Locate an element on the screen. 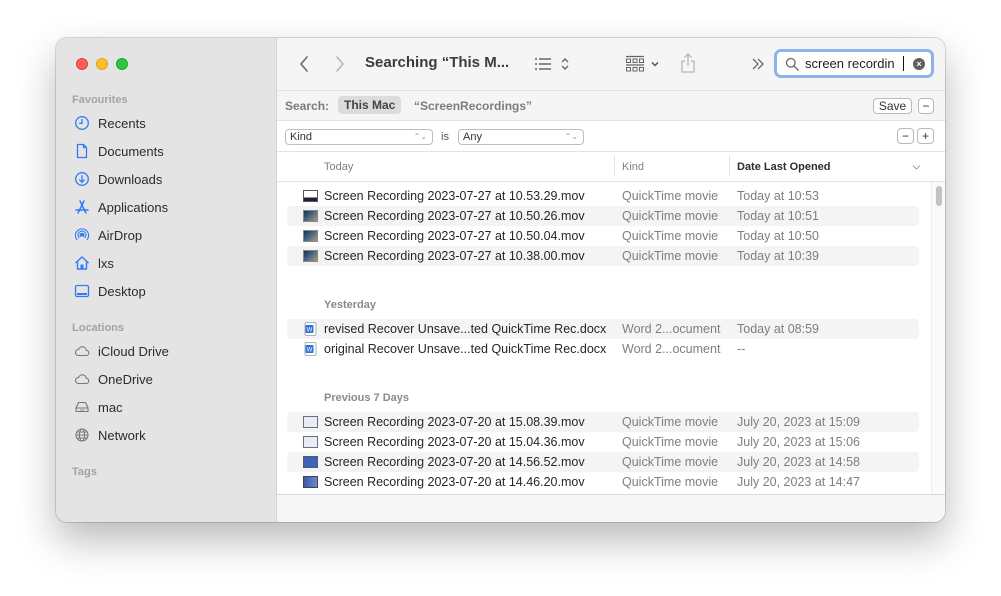 Image resolution: width=1001 pixels, height=596 pixels. home-icon is located at coordinates (82, 263).